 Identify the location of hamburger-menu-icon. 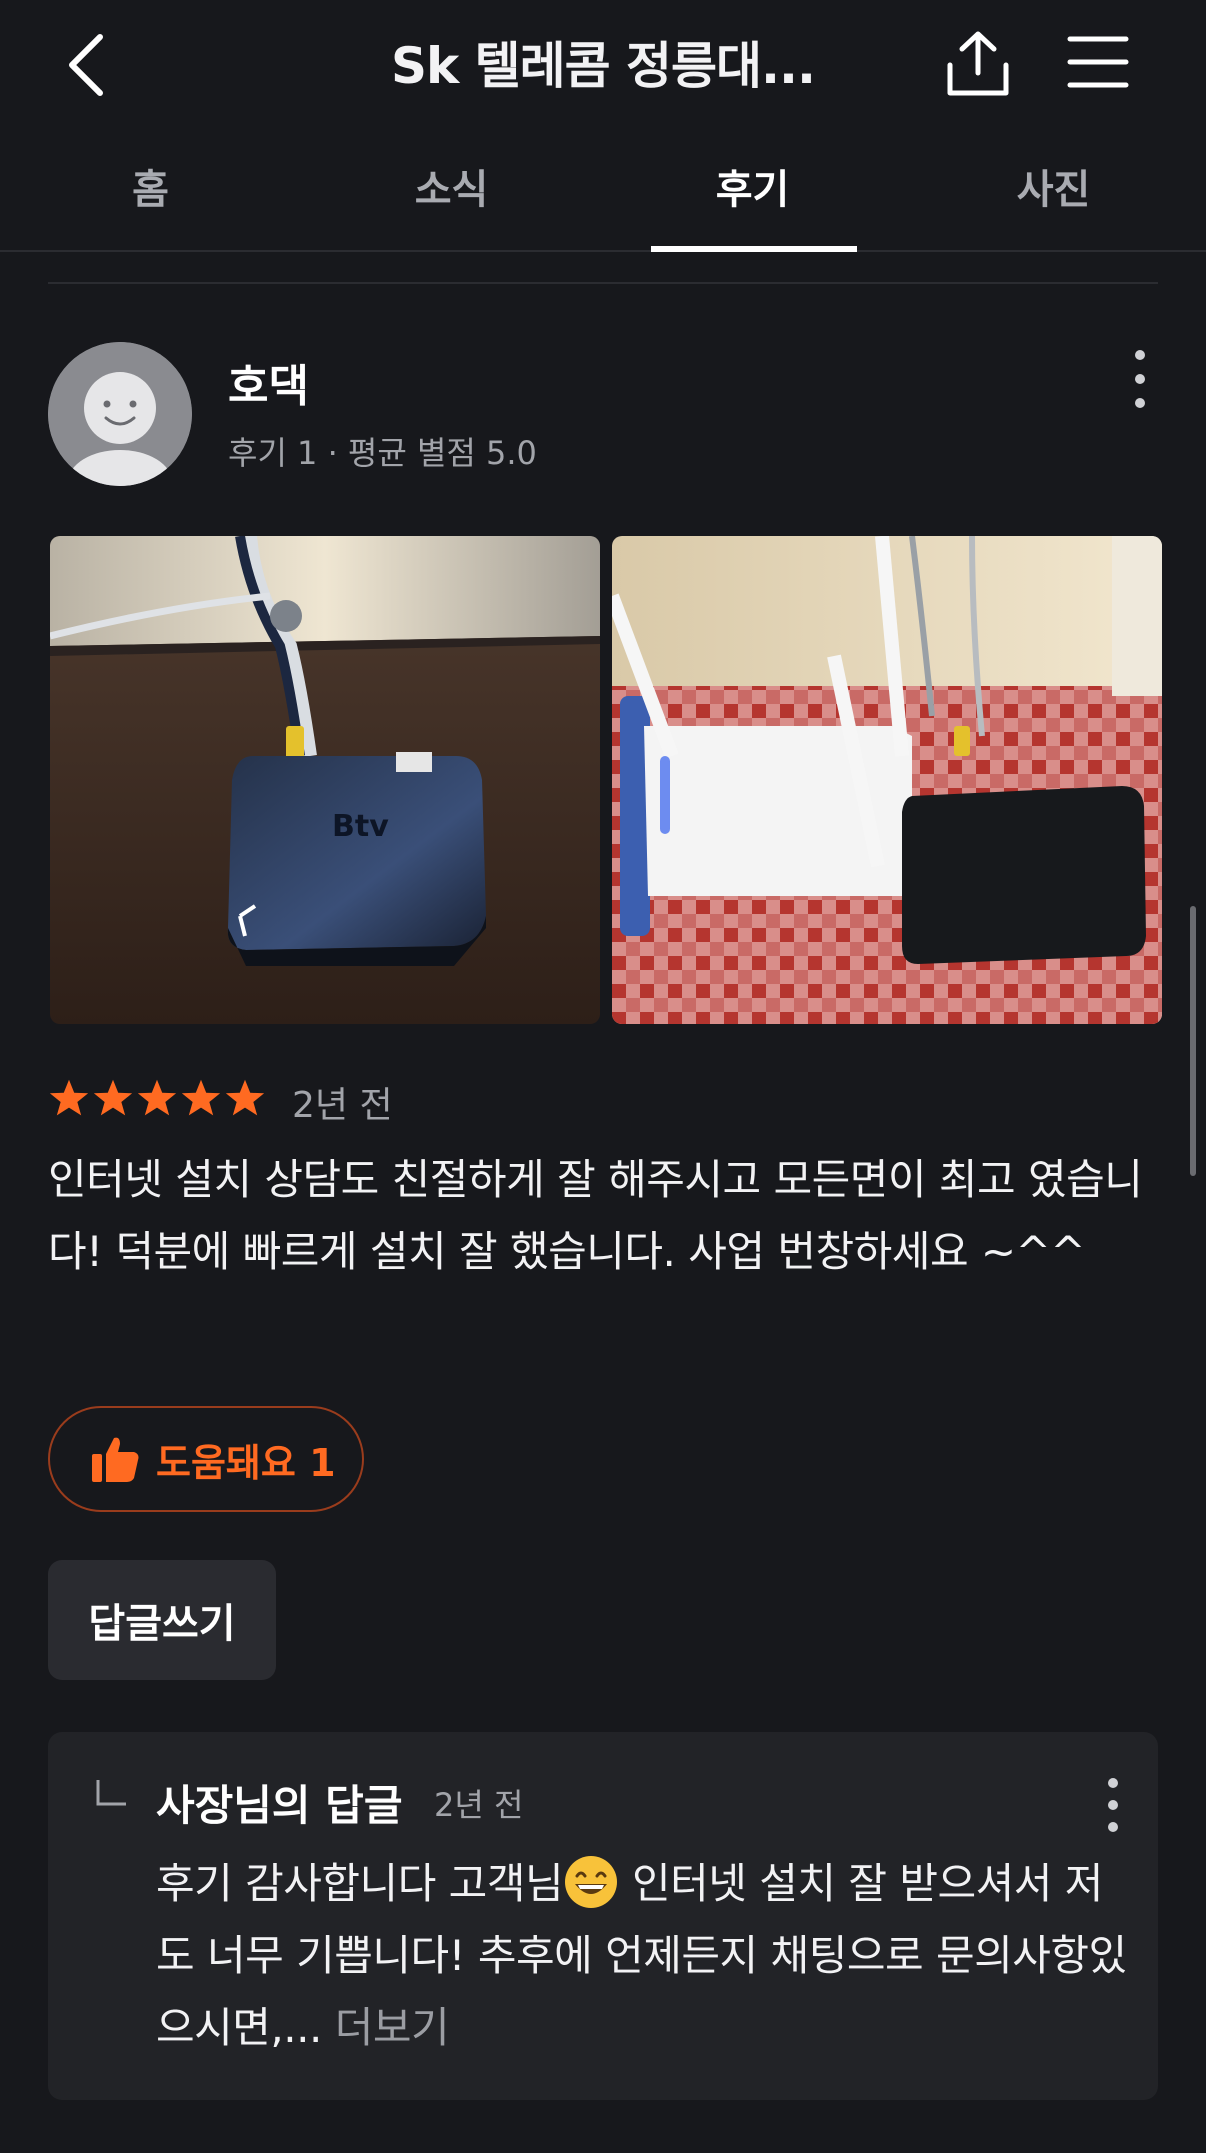
(1098, 62).